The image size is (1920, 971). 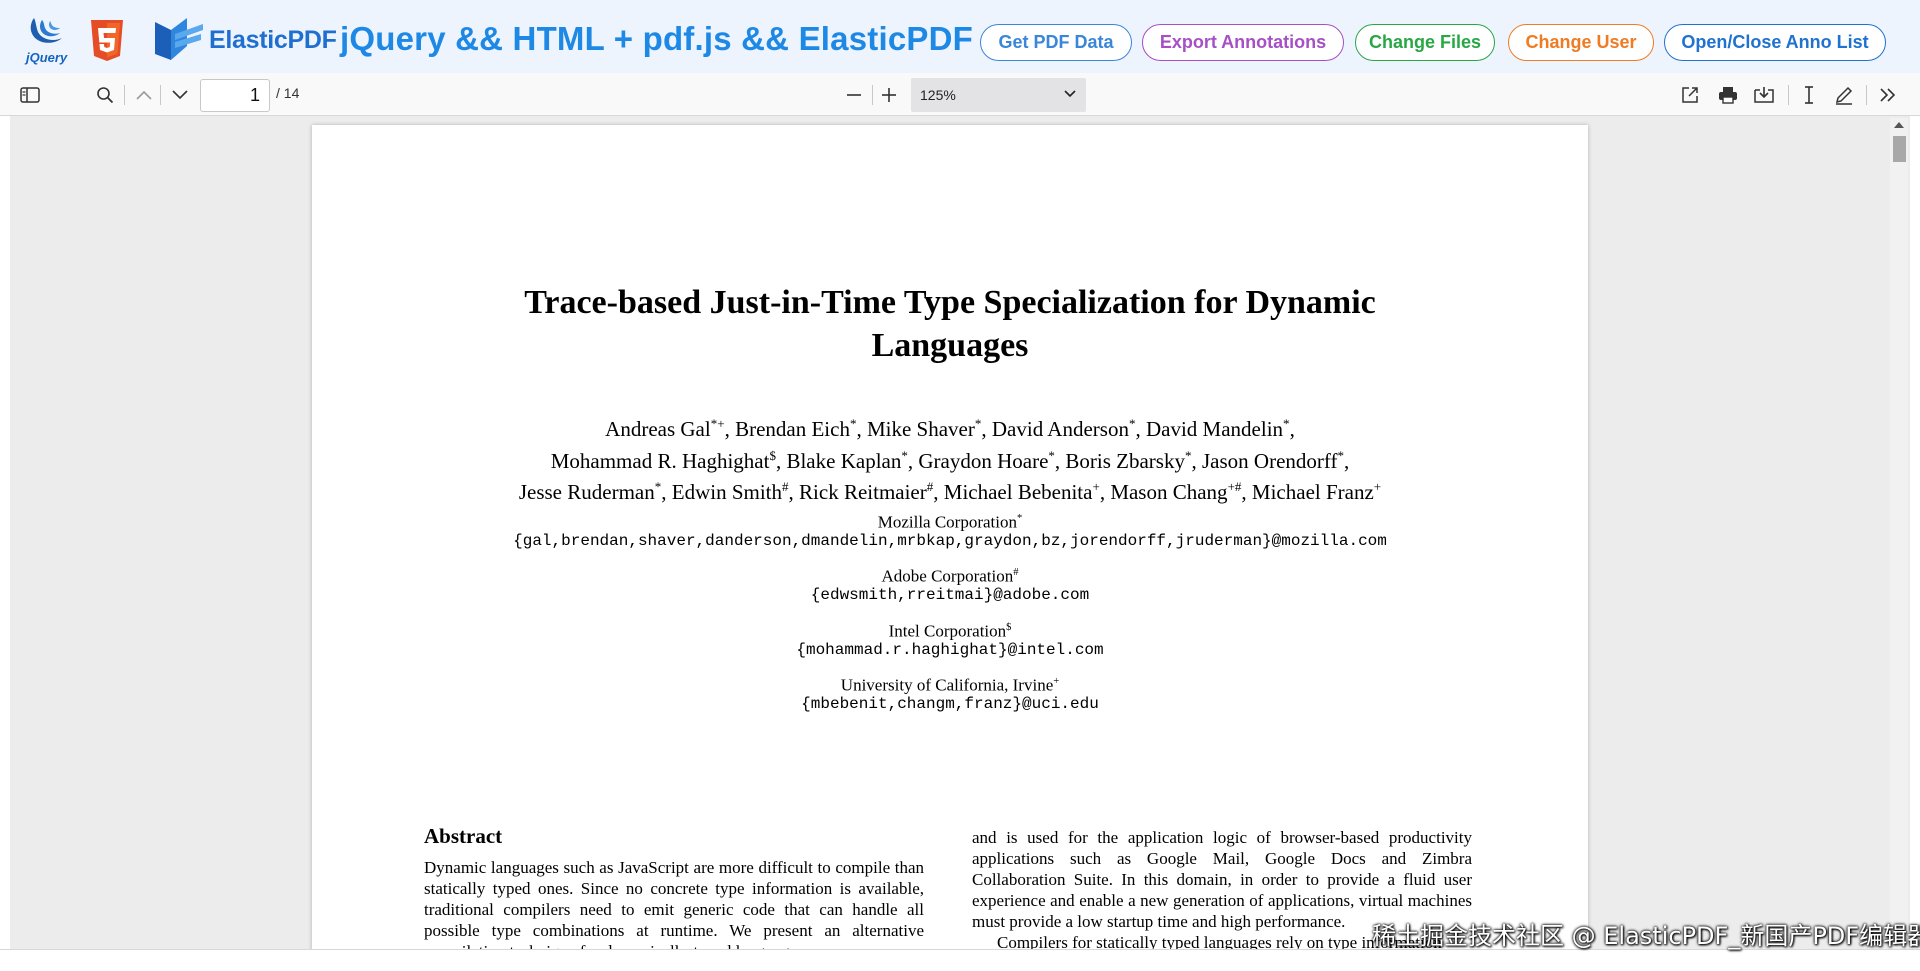 What do you see at coordinates (1728, 95) in the screenshot?
I see `print-icon` at bounding box center [1728, 95].